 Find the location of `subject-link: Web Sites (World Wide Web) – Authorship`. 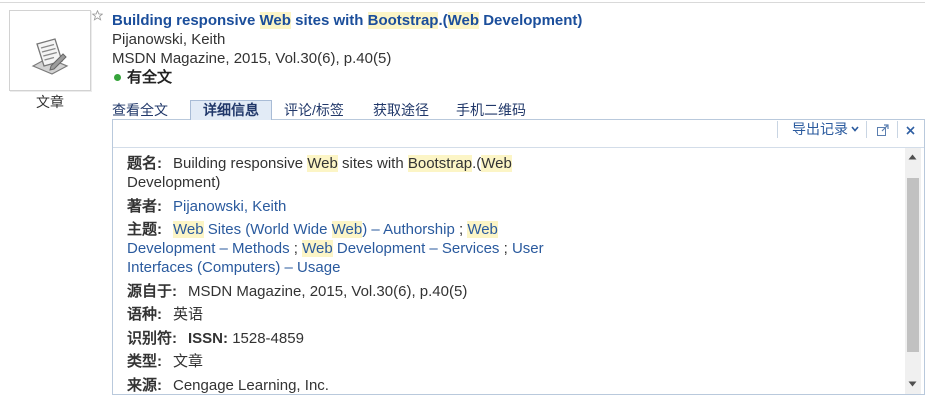

subject-link: Web Sites (World Wide Web) – Authorship is located at coordinates (314, 229).